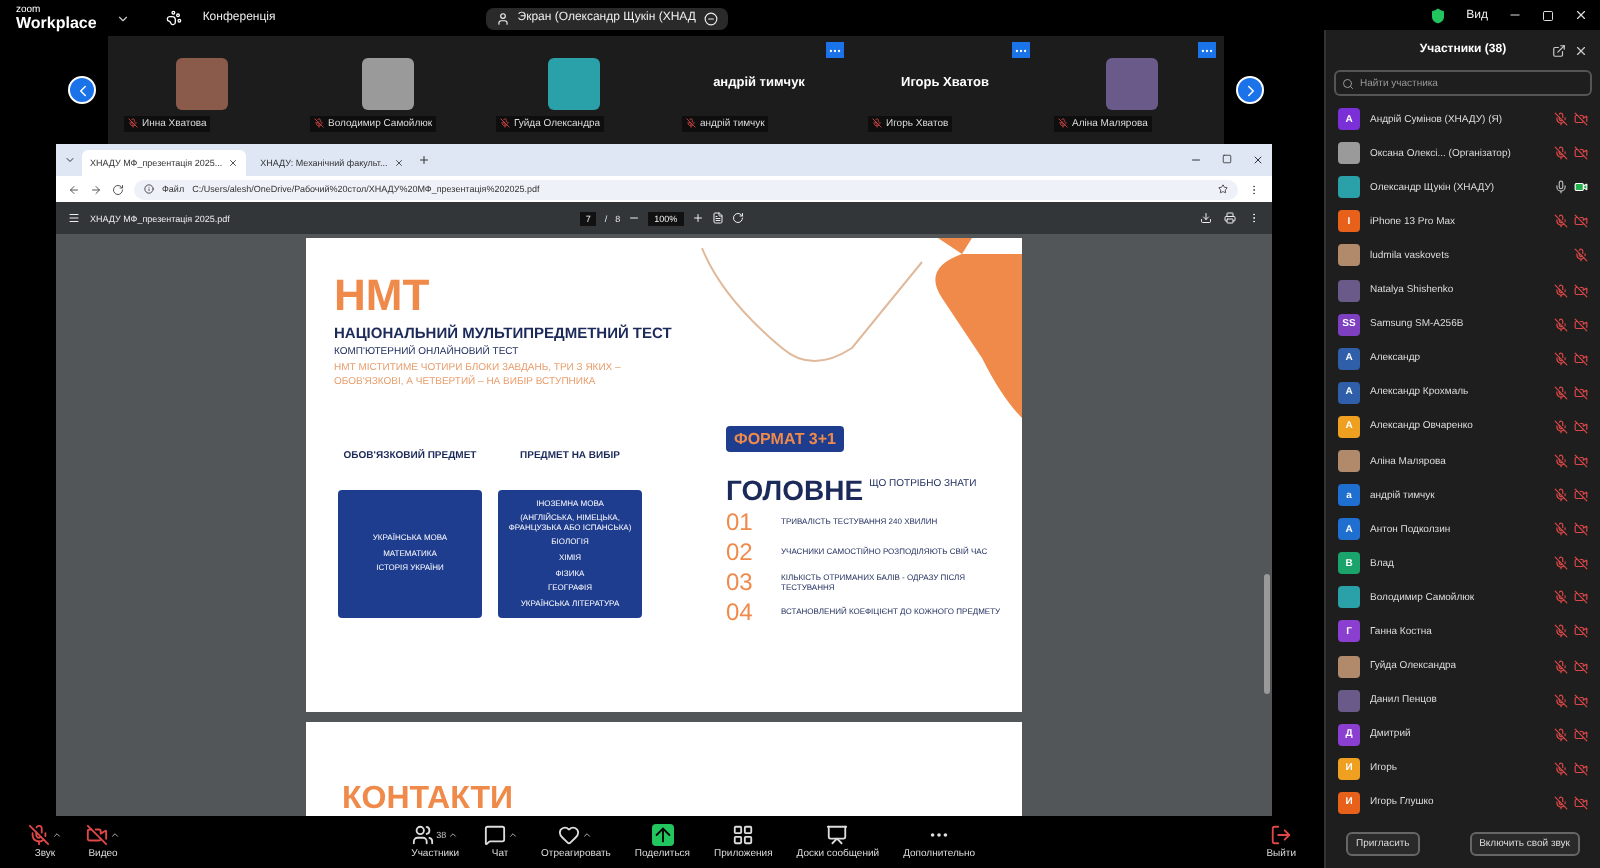 This screenshot has height=868, width=1600. What do you see at coordinates (383, 296) in the screenshot?
I see `slide-title: НМТ` at bounding box center [383, 296].